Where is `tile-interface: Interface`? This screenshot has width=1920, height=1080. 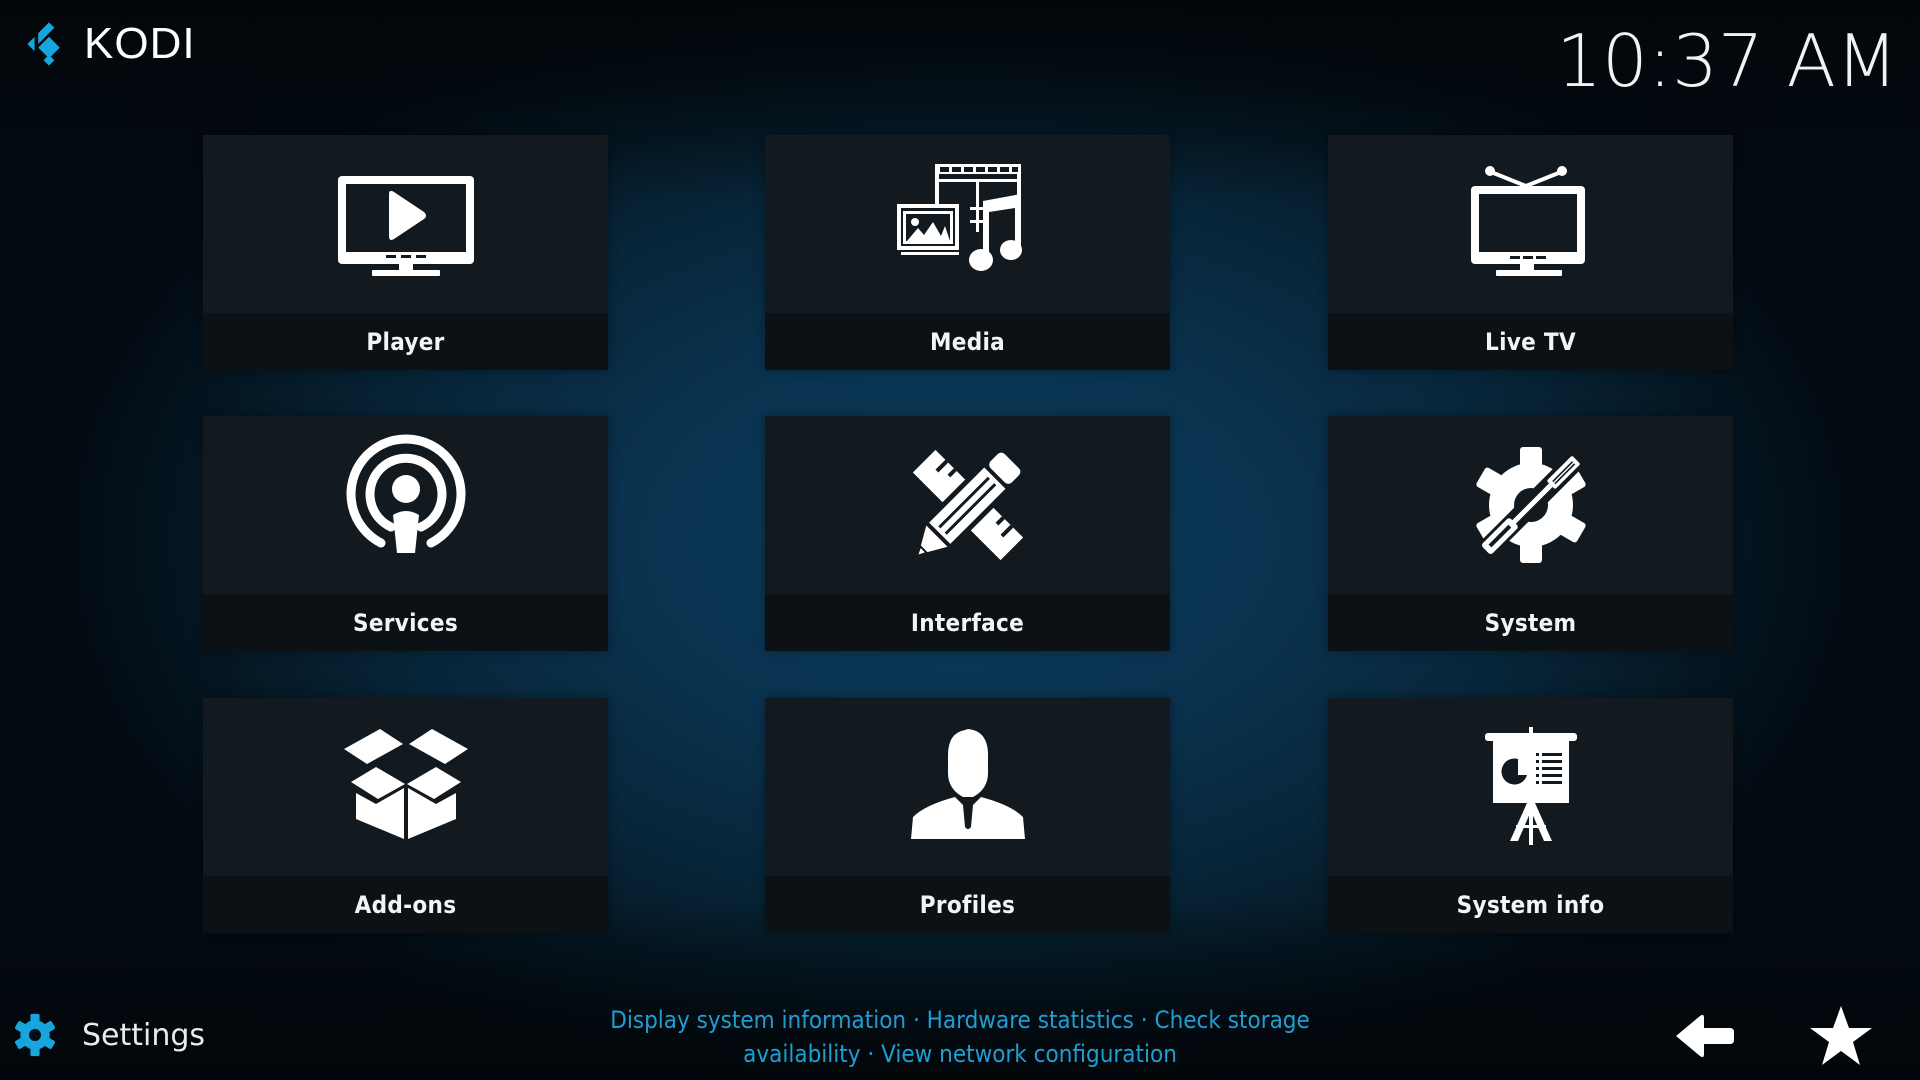 tile-interface: Interface is located at coordinates (967, 533).